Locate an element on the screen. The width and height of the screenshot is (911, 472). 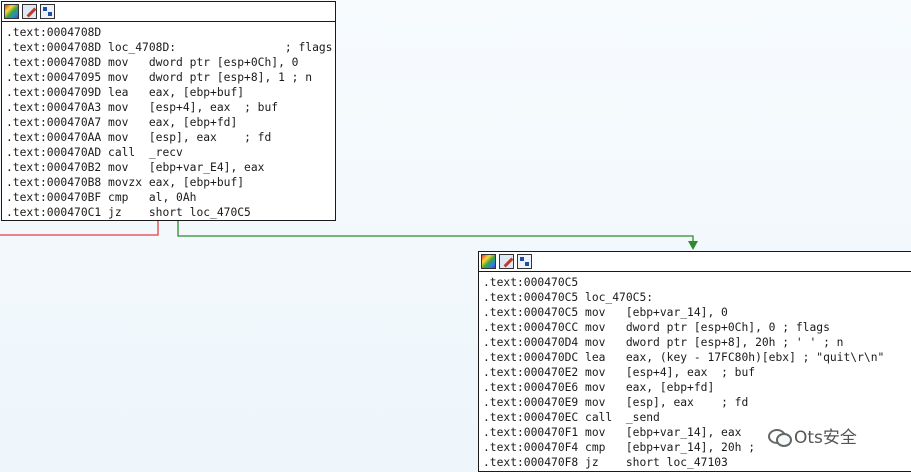
operands: [ebp+var_14], 0 is located at coordinates (676, 312).